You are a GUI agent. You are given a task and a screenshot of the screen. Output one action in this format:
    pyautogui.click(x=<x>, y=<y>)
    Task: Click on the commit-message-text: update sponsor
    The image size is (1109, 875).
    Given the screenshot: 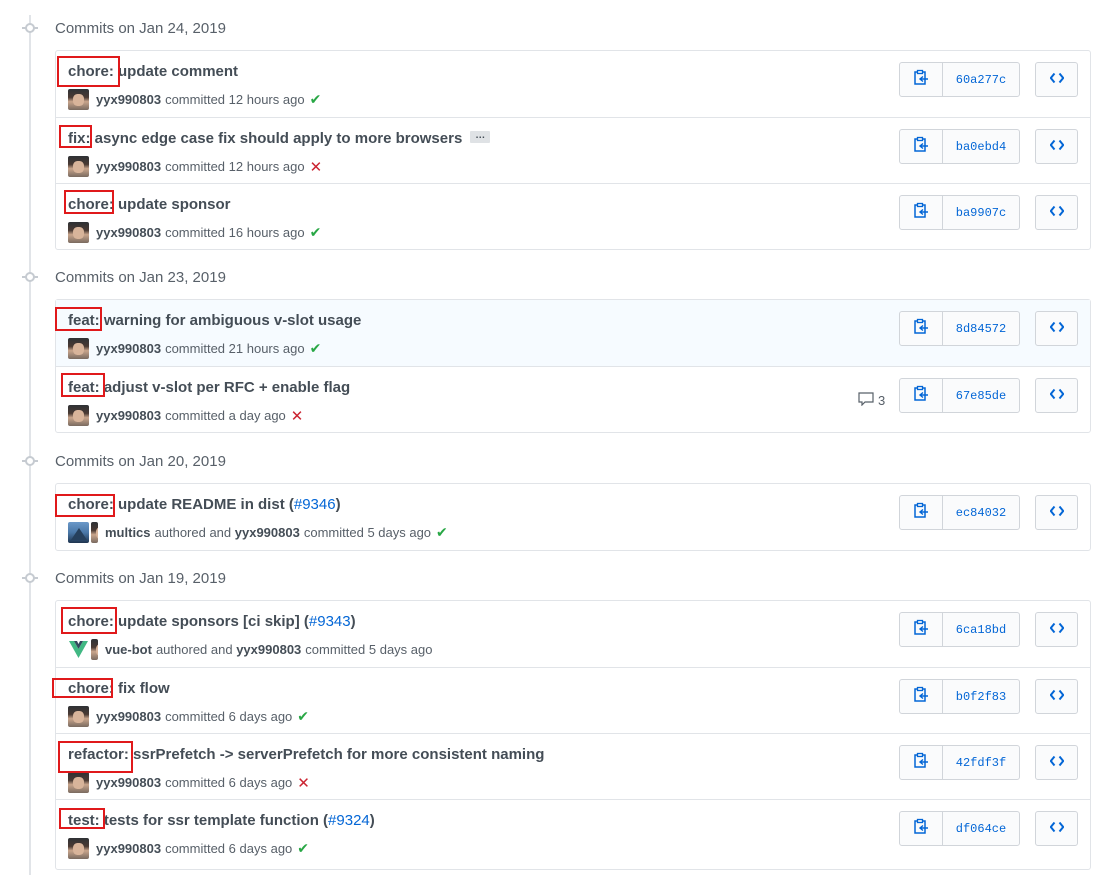 What is the action you would take?
    pyautogui.click(x=174, y=204)
    